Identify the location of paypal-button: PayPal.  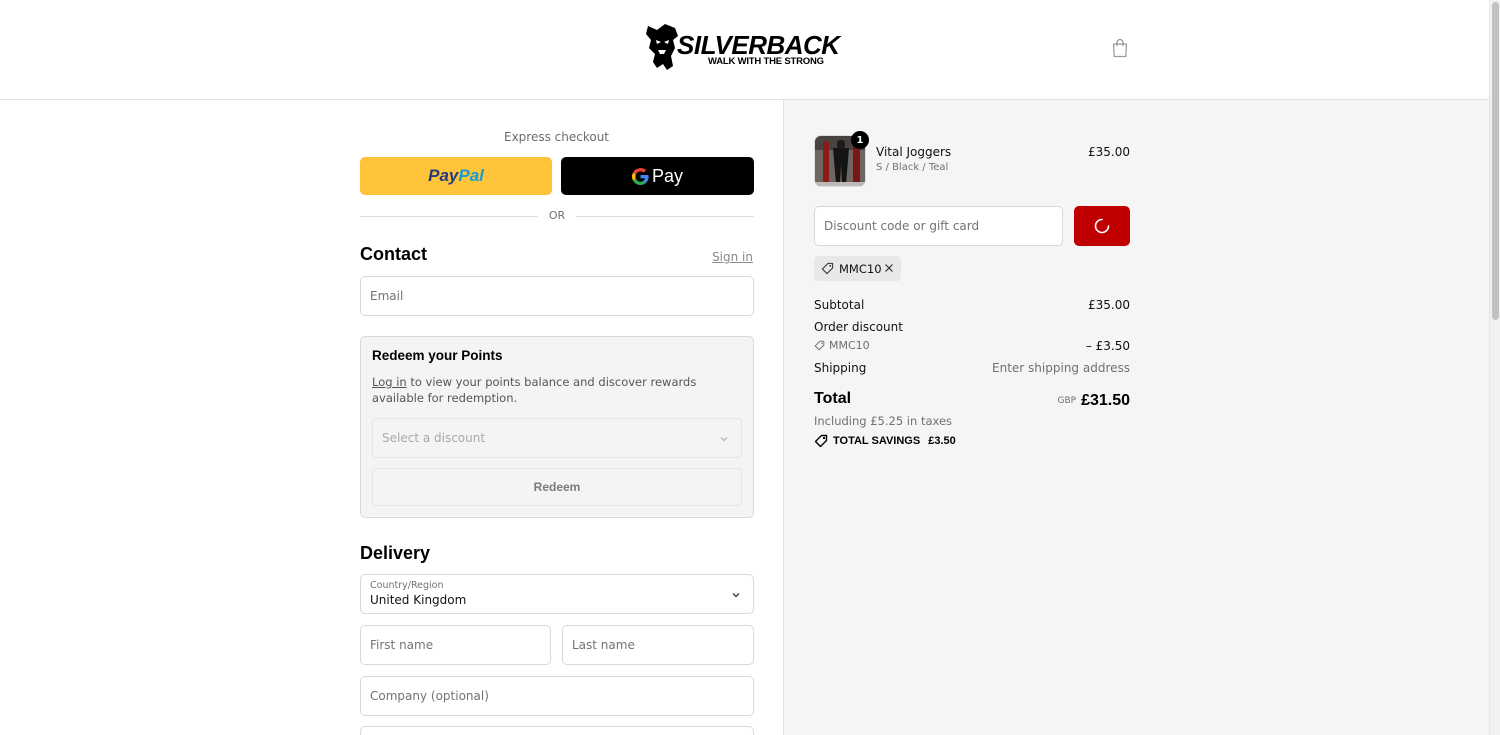
(456, 176).